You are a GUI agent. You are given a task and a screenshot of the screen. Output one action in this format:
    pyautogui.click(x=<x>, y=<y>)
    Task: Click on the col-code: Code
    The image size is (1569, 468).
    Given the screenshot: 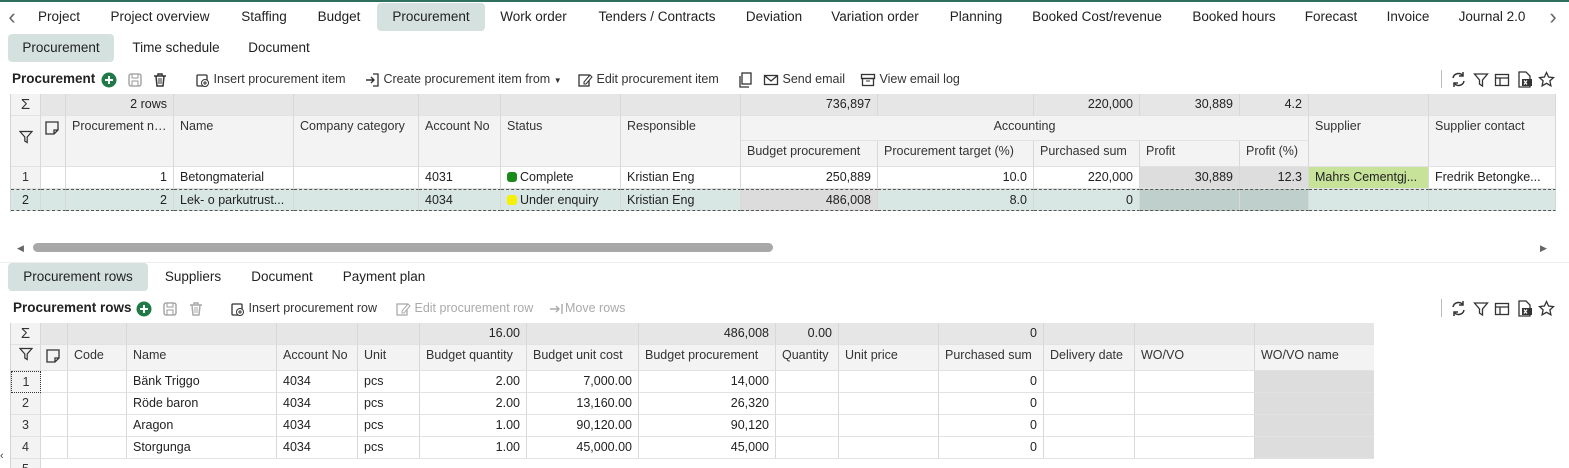 What is the action you would take?
    pyautogui.click(x=97, y=358)
    